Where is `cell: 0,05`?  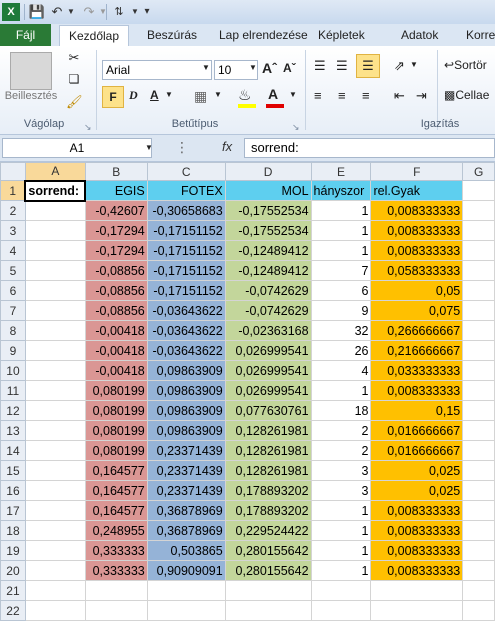 cell: 0,05 is located at coordinates (417, 290).